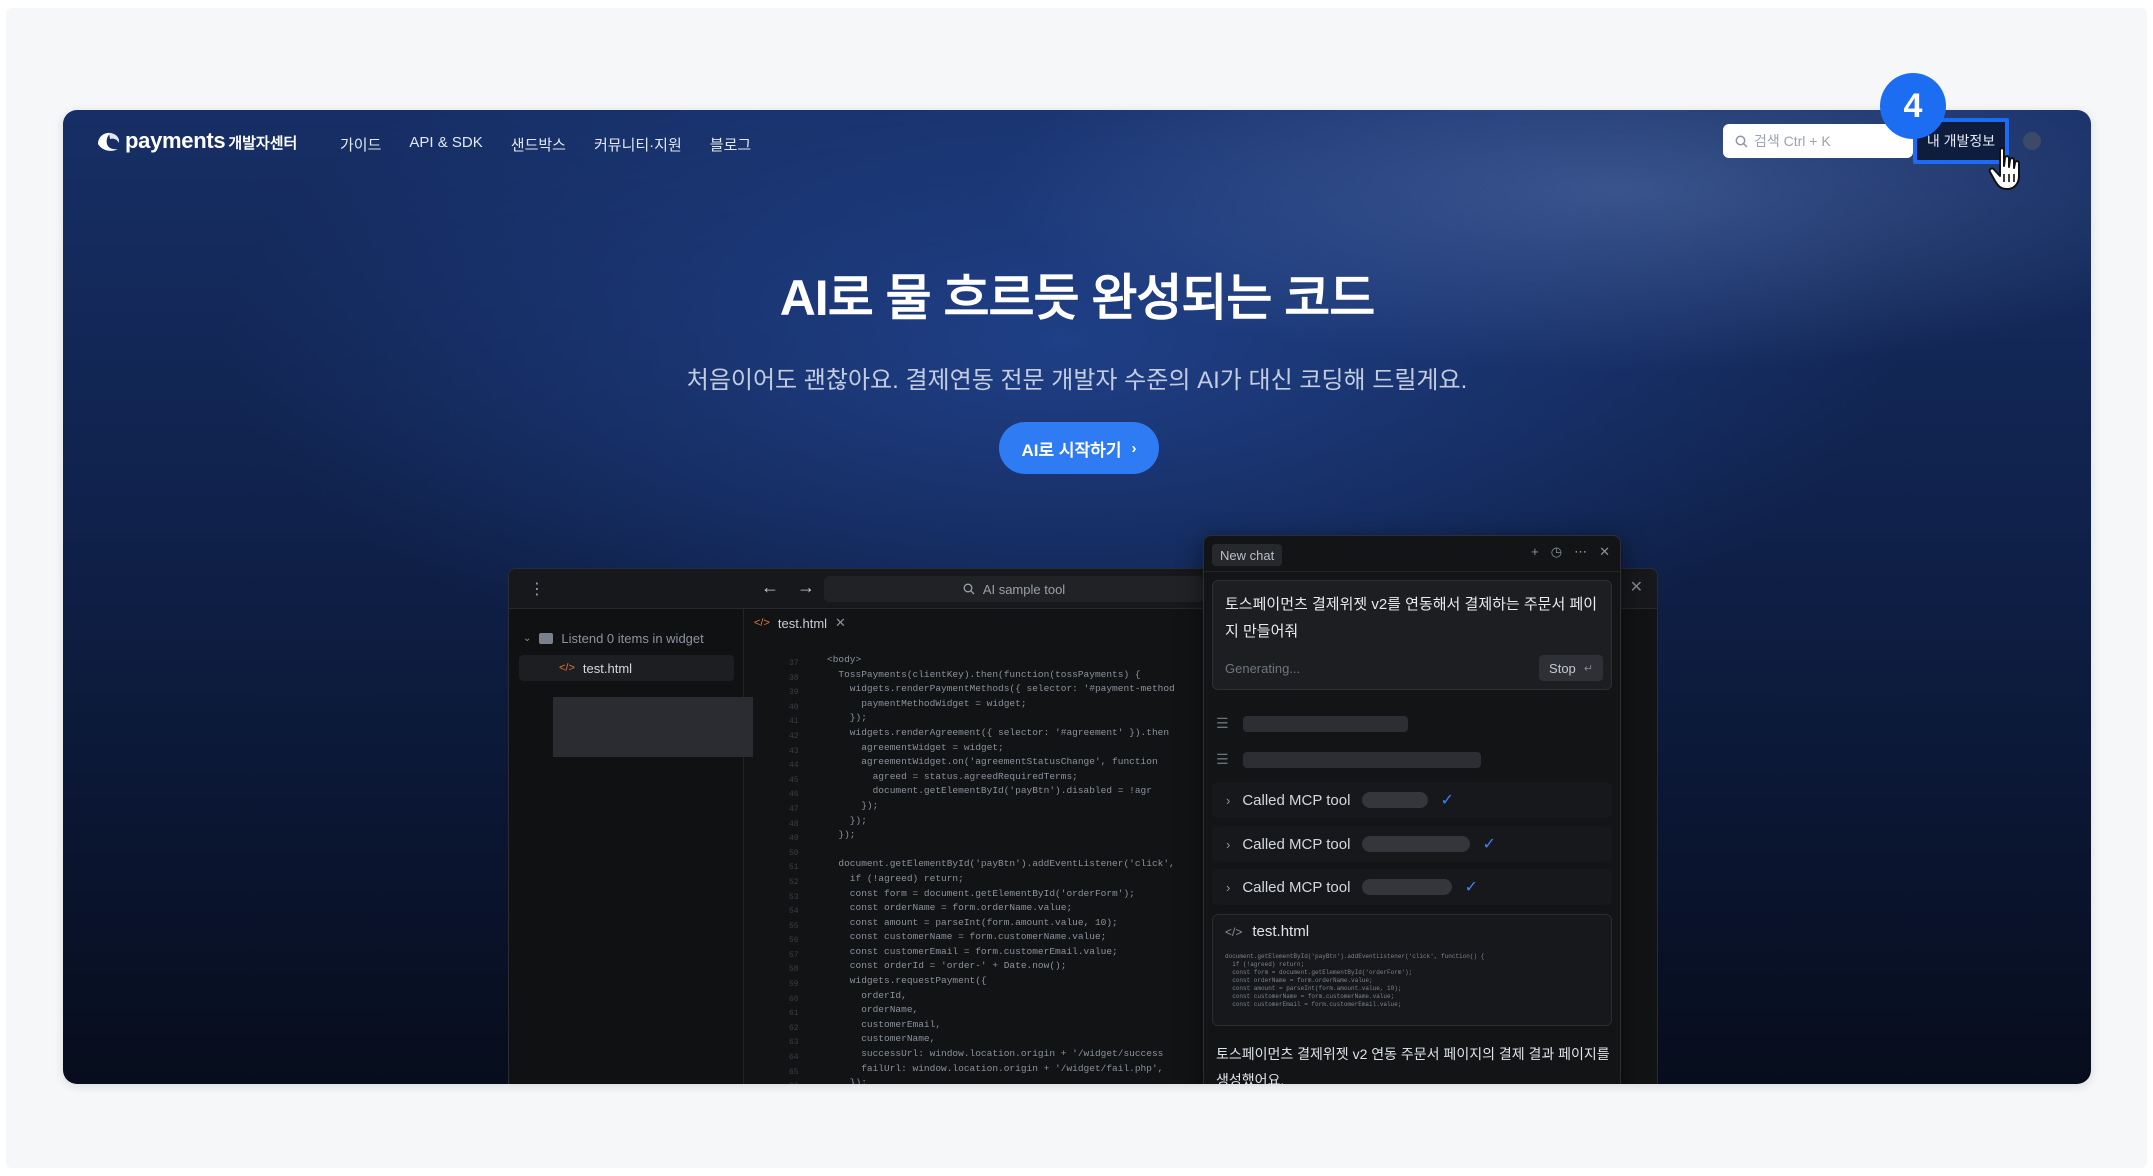  What do you see at coordinates (2004, 168) in the screenshot?
I see `hand-pointer-icon` at bounding box center [2004, 168].